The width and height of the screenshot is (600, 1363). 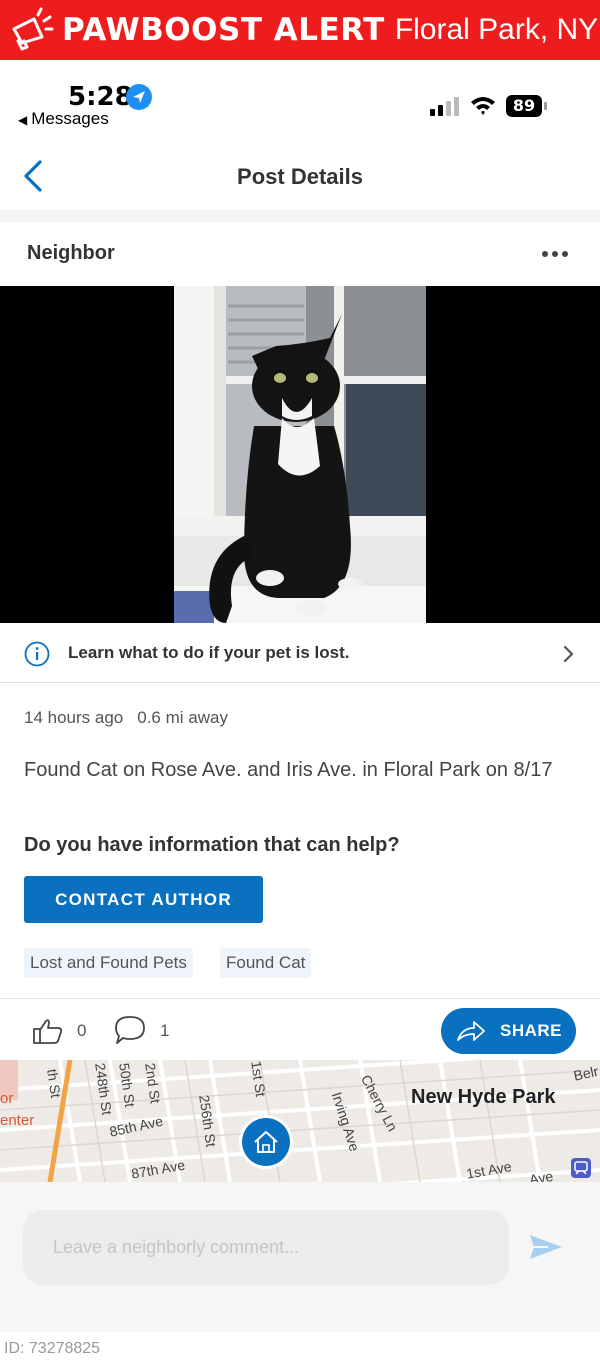 I want to click on contact-author-button: CONTACT AUTHOR, so click(x=143, y=899).